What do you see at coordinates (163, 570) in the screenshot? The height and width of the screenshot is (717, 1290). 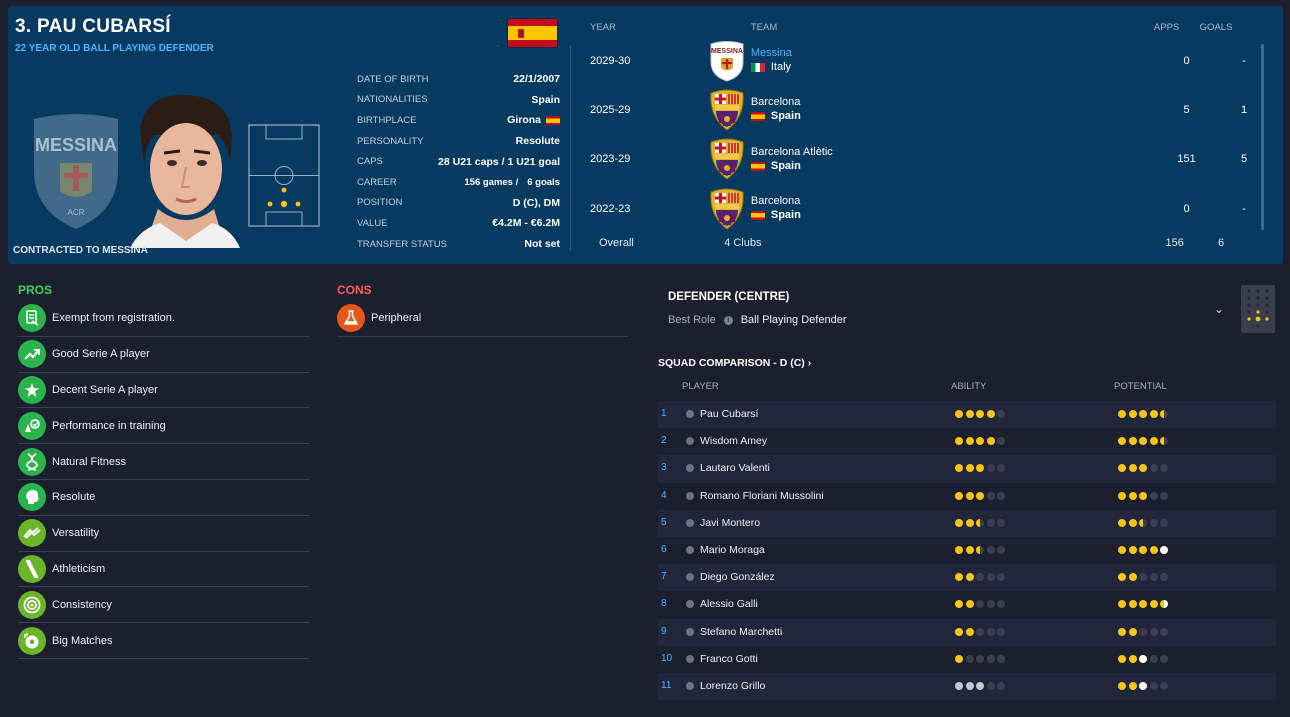 I see `pro-item: Athleticism` at bounding box center [163, 570].